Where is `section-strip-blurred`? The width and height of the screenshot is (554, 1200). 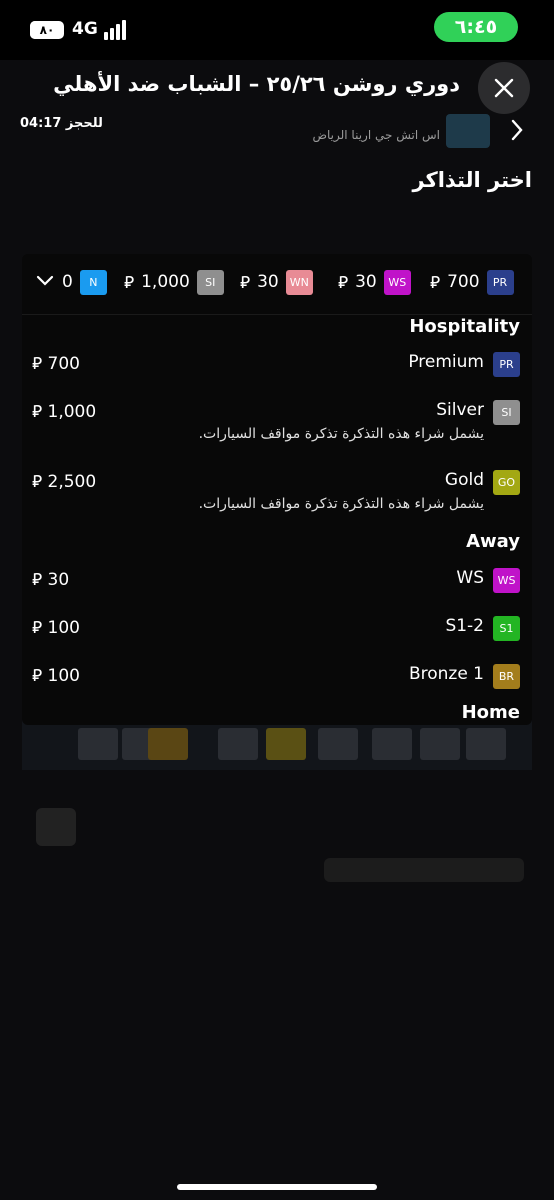
section-strip-blurred is located at coordinates (277, 745).